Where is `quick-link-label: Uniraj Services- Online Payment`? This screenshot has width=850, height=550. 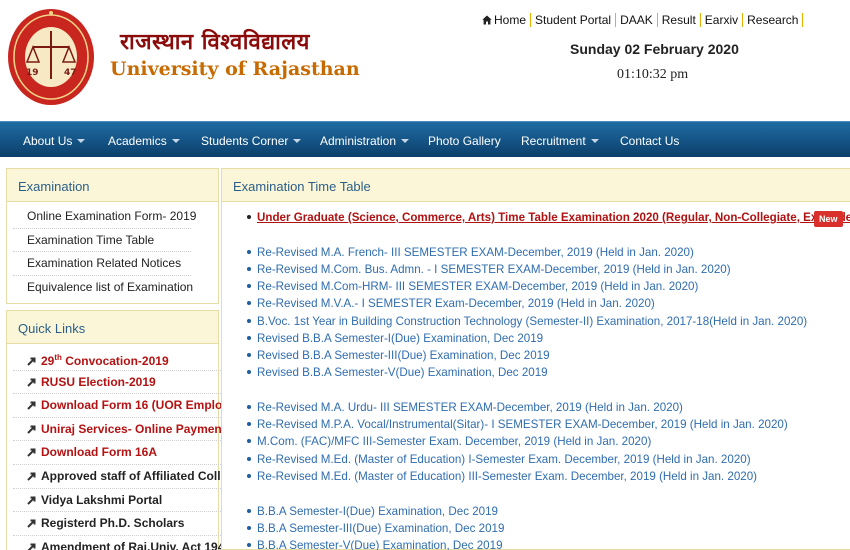 quick-link-label: Uniraj Services- Online Payment is located at coordinates (131, 428).